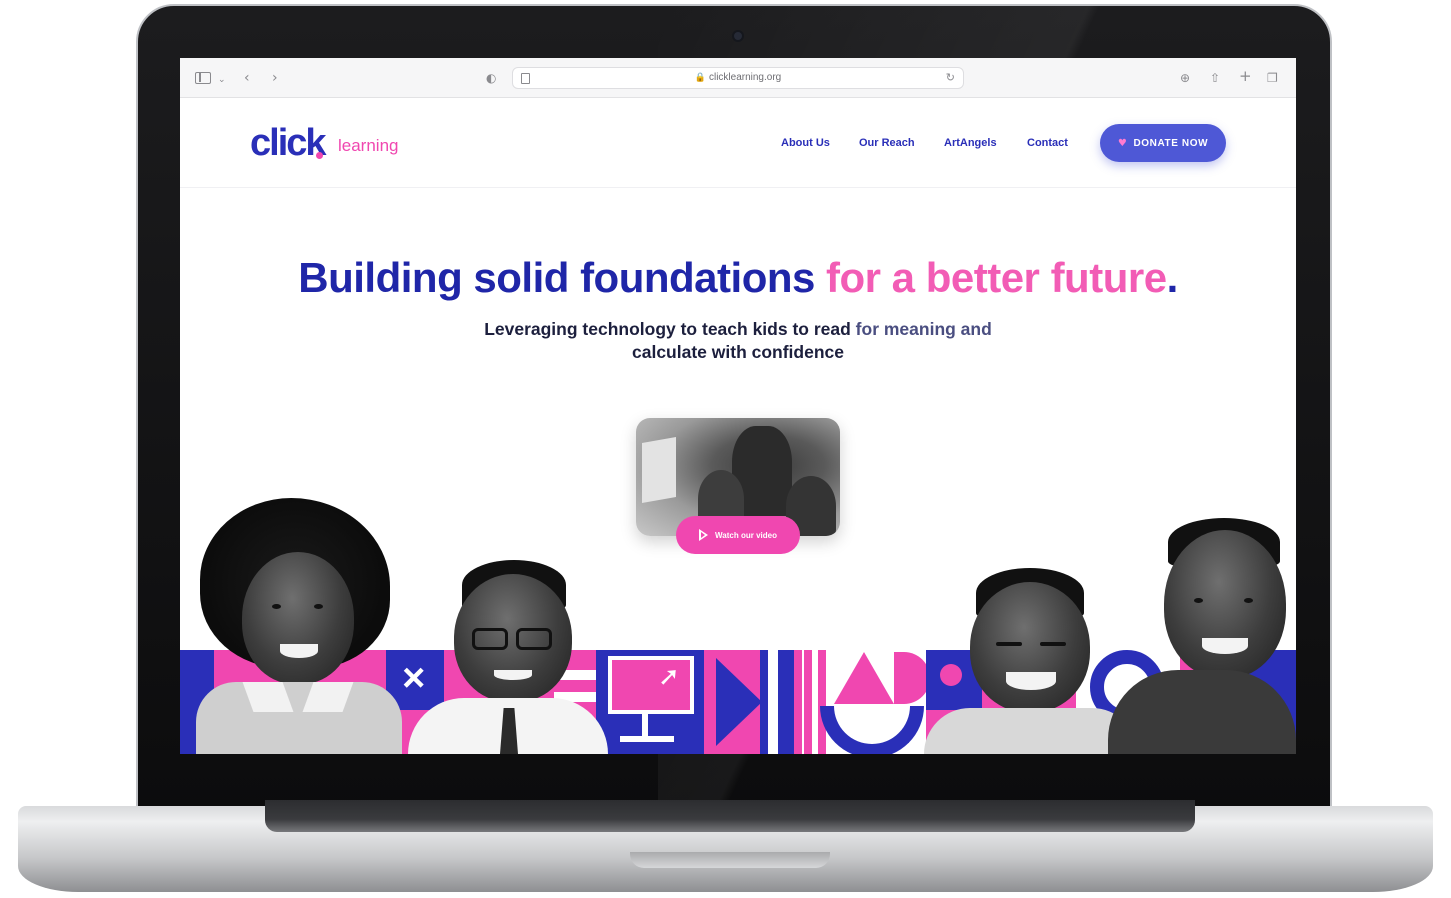  Describe the element at coordinates (275, 78) in the screenshot. I see `forward-icon: ›` at that location.